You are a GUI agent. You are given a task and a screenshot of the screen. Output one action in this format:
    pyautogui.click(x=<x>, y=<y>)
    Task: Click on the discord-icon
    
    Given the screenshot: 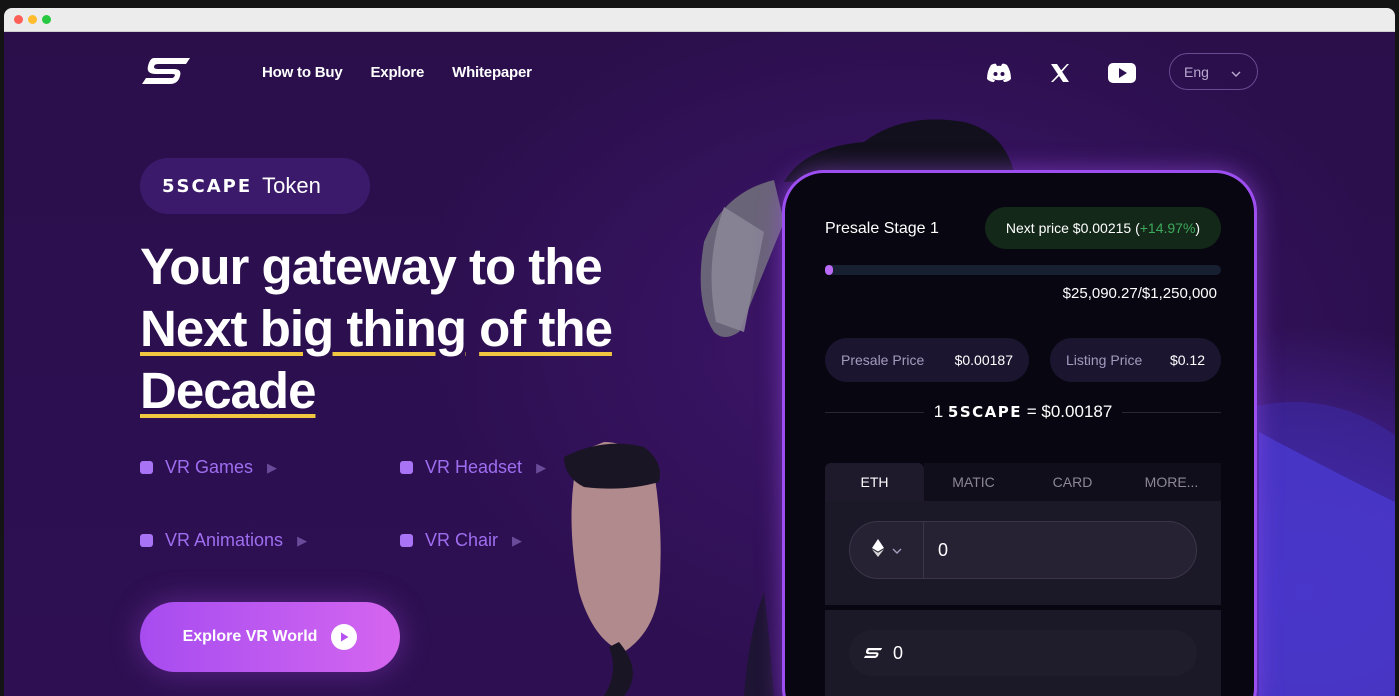 What is the action you would take?
    pyautogui.click(x=999, y=73)
    